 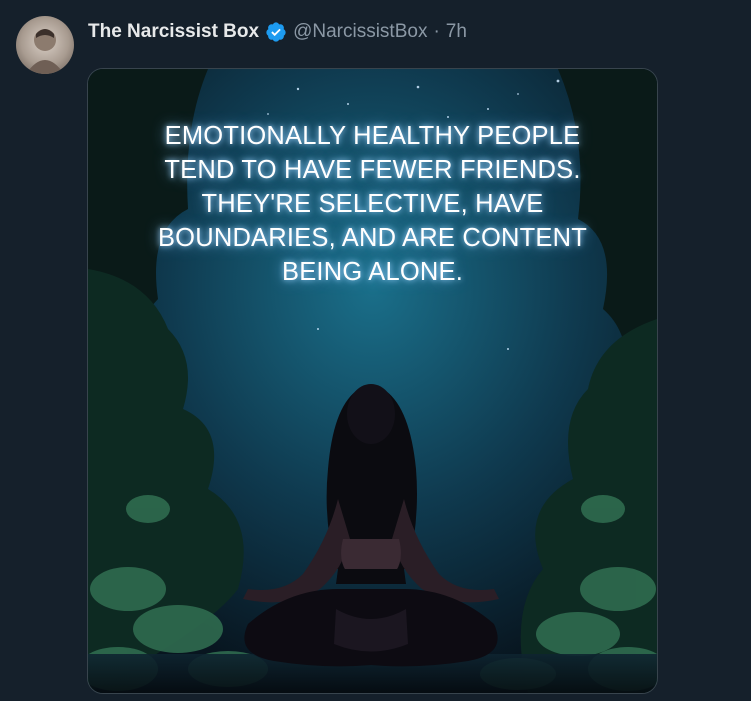 What do you see at coordinates (360, 32) in the screenshot?
I see `author-handle: @NarcissistBox` at bounding box center [360, 32].